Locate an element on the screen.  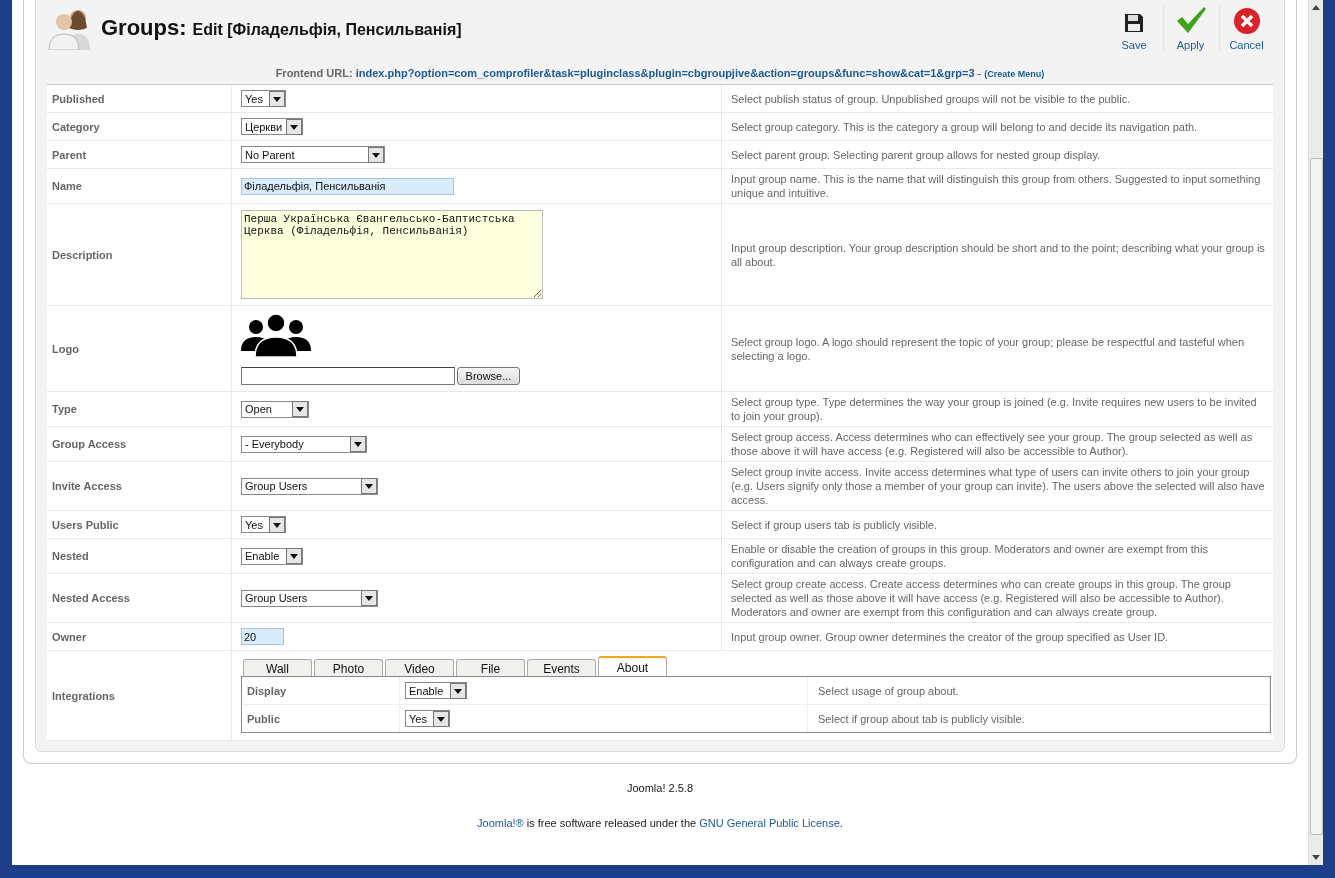
license-notice: Joomla!® is free software released under the GNU General Public License. is located at coordinates (660, 823).